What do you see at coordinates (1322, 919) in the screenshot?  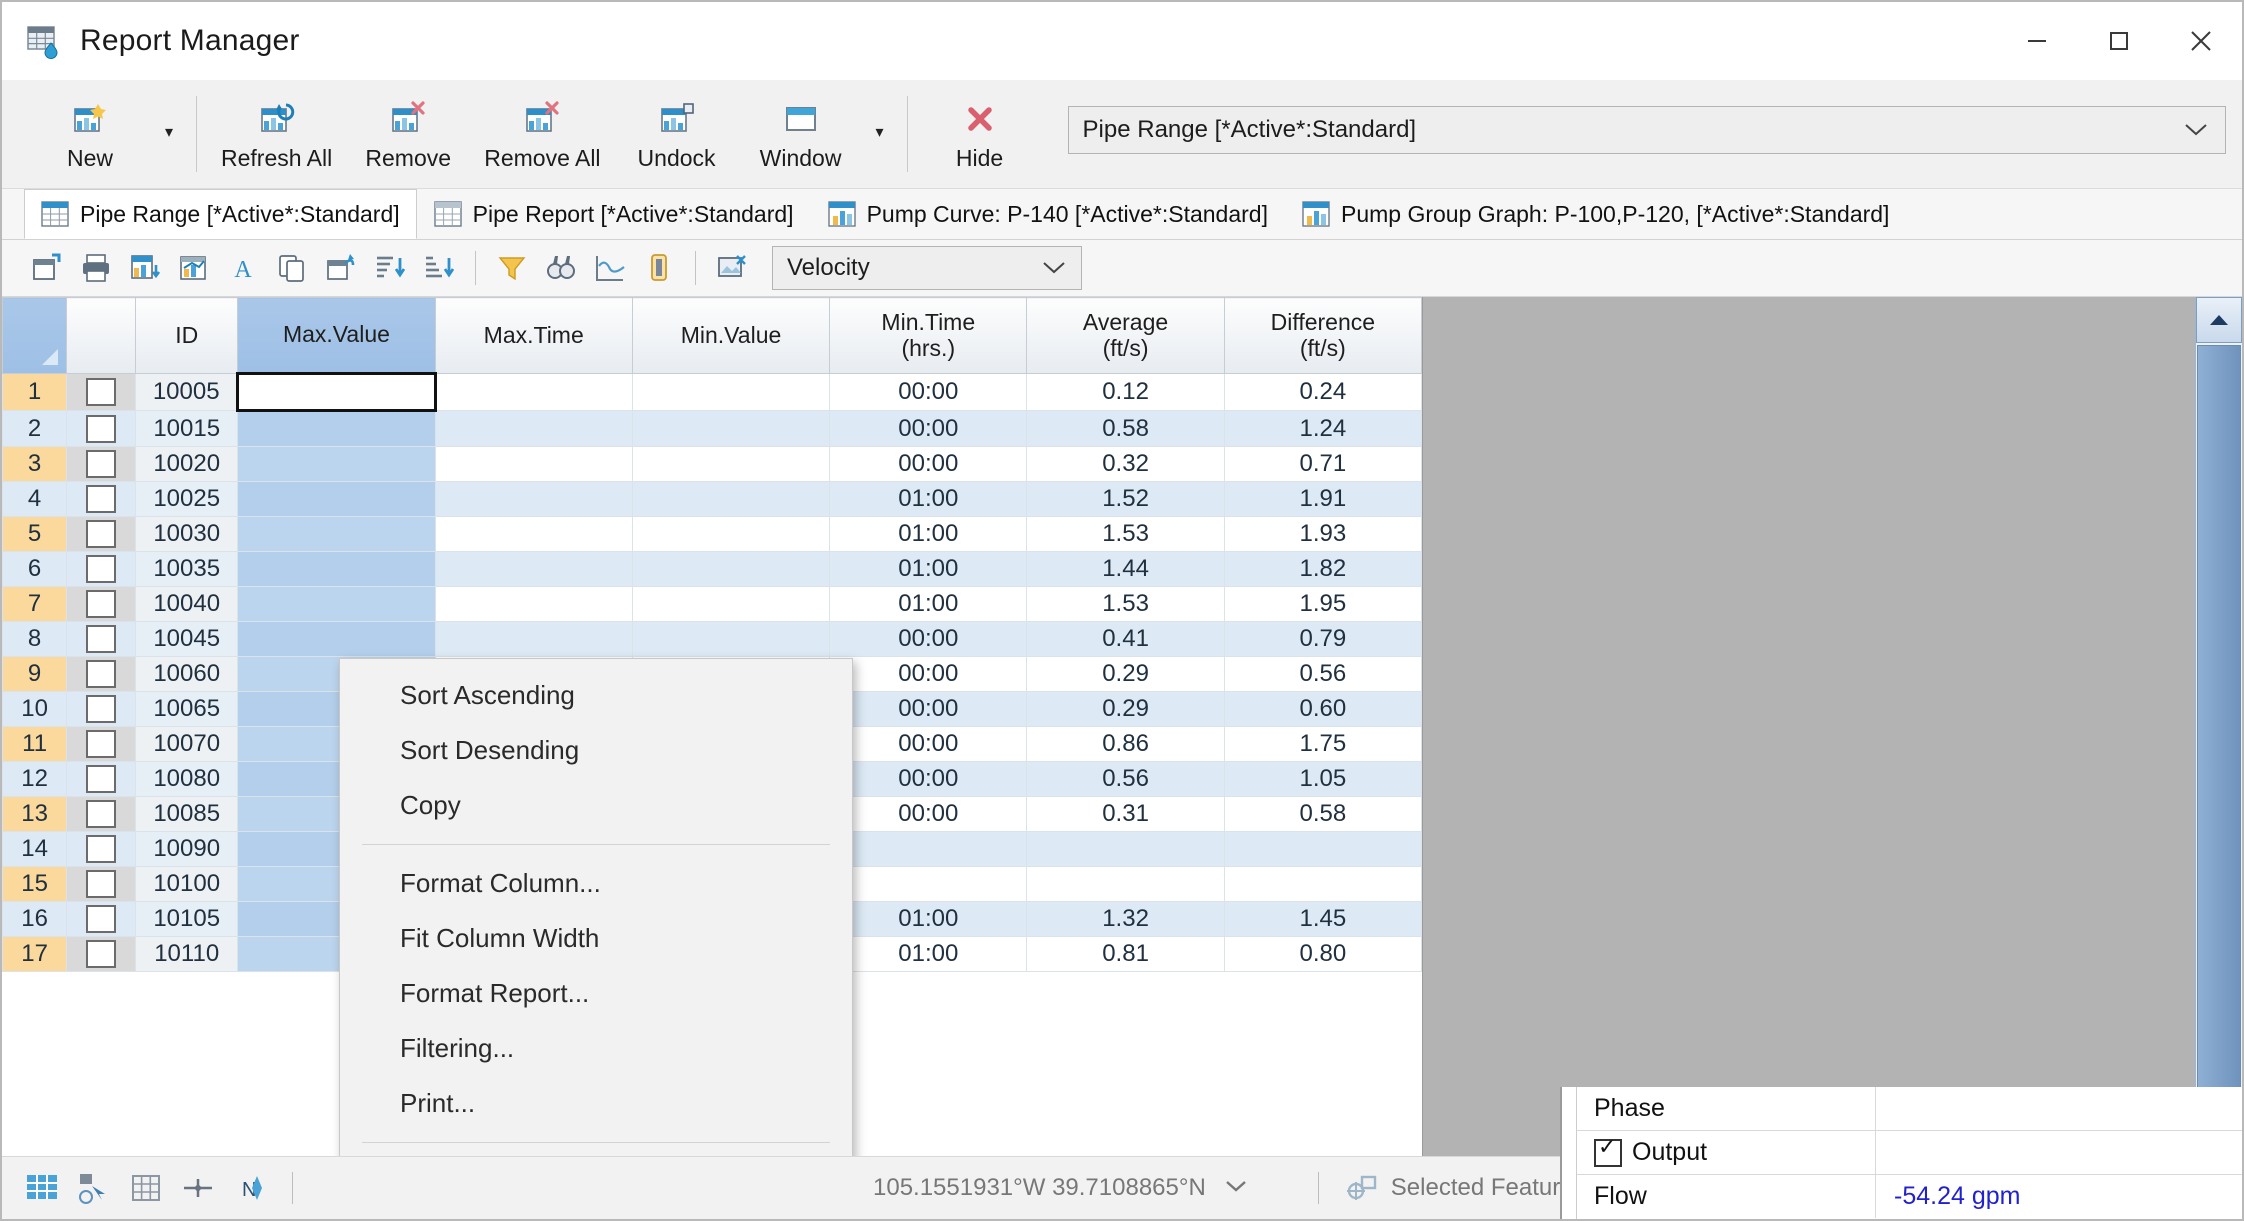 I see `cell-difference: 1.45` at bounding box center [1322, 919].